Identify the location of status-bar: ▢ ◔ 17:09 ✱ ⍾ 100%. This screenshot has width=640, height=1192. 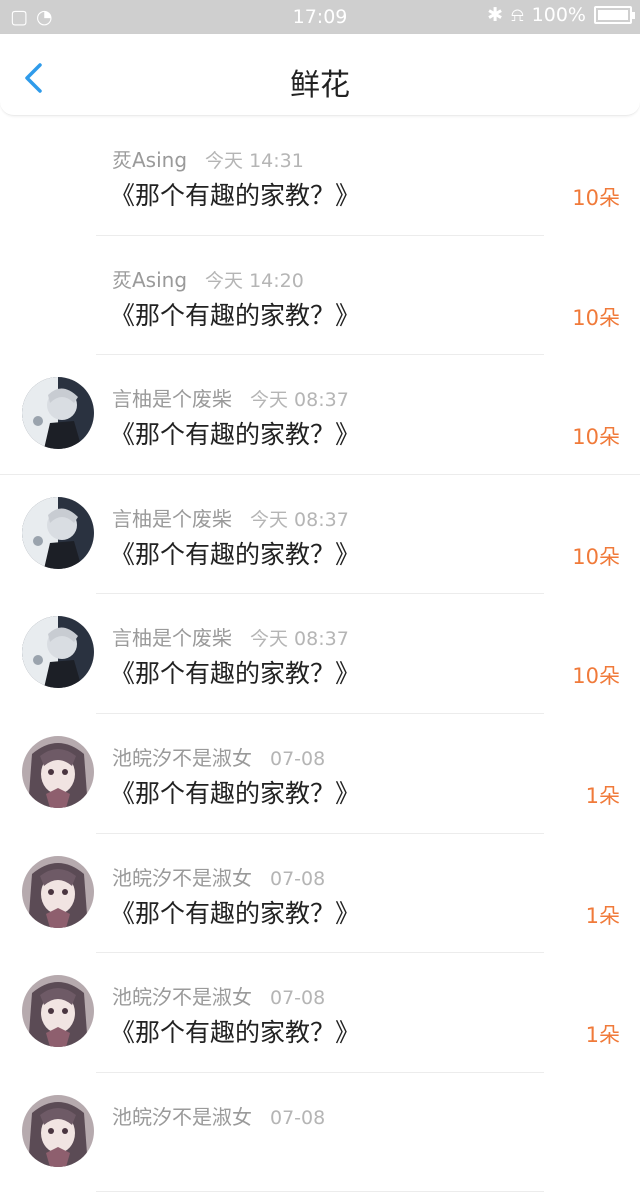
(320, 17).